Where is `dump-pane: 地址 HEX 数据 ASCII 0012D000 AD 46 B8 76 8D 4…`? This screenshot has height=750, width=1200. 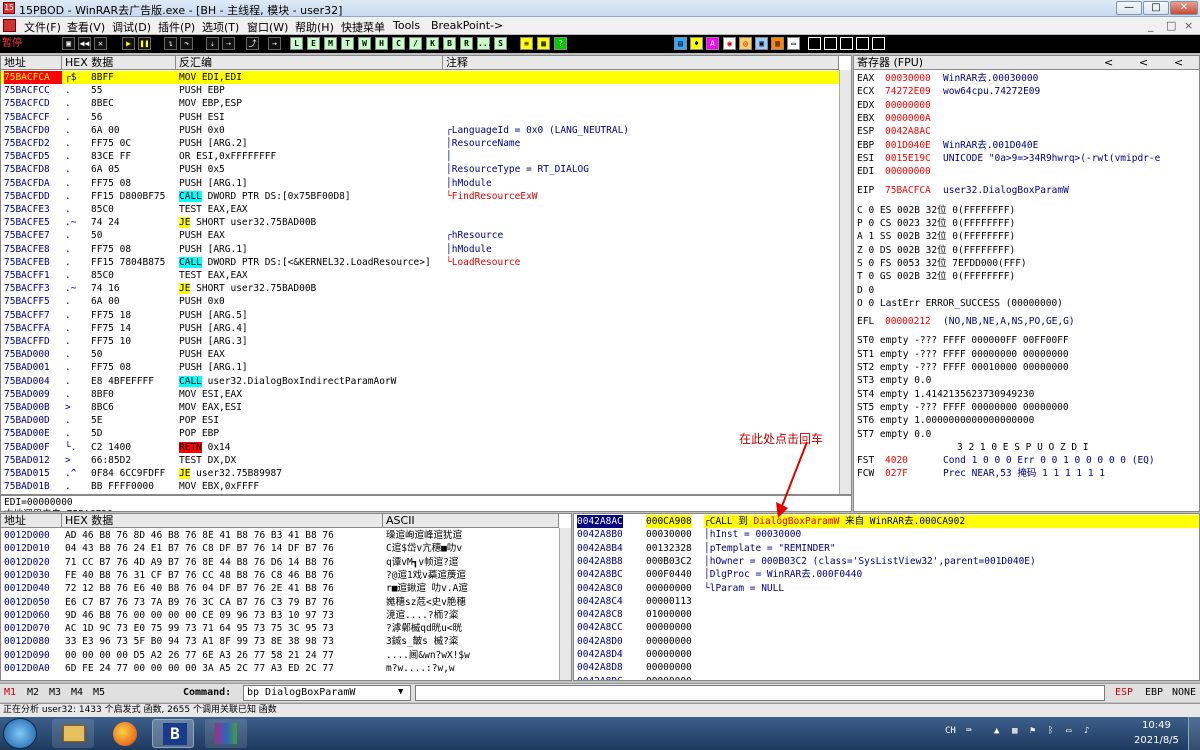 dump-pane: 地址 HEX 数据 ASCII 0012D000 AD 46 B8 76 8D 4… is located at coordinates (286, 597).